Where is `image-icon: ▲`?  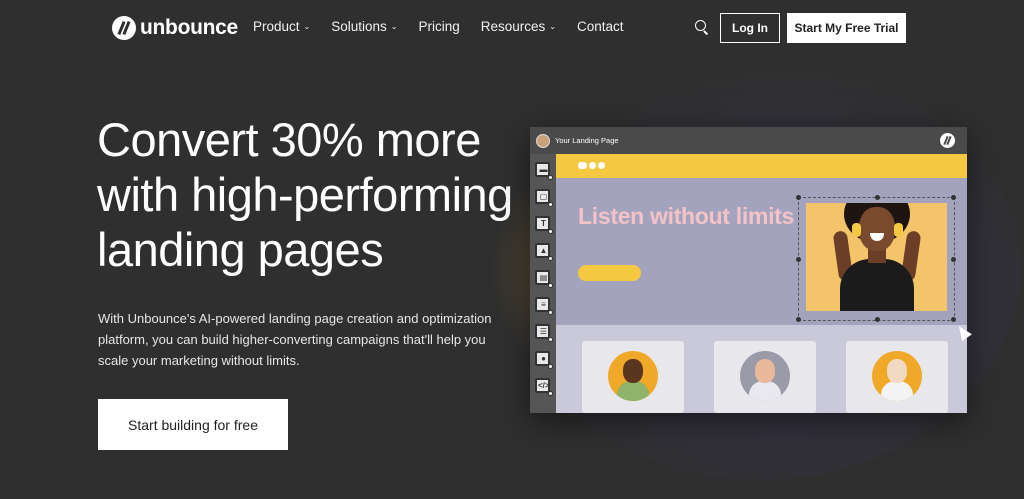 image-icon: ▲ is located at coordinates (544, 252).